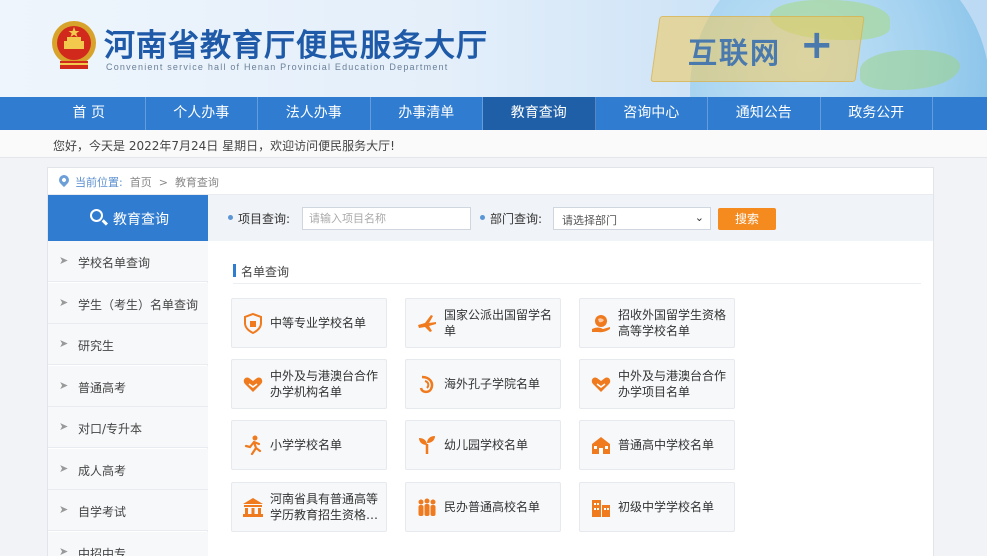 The image size is (987, 556). I want to click on list-card: 招收外国留学生资格高等学校名单, so click(657, 323).